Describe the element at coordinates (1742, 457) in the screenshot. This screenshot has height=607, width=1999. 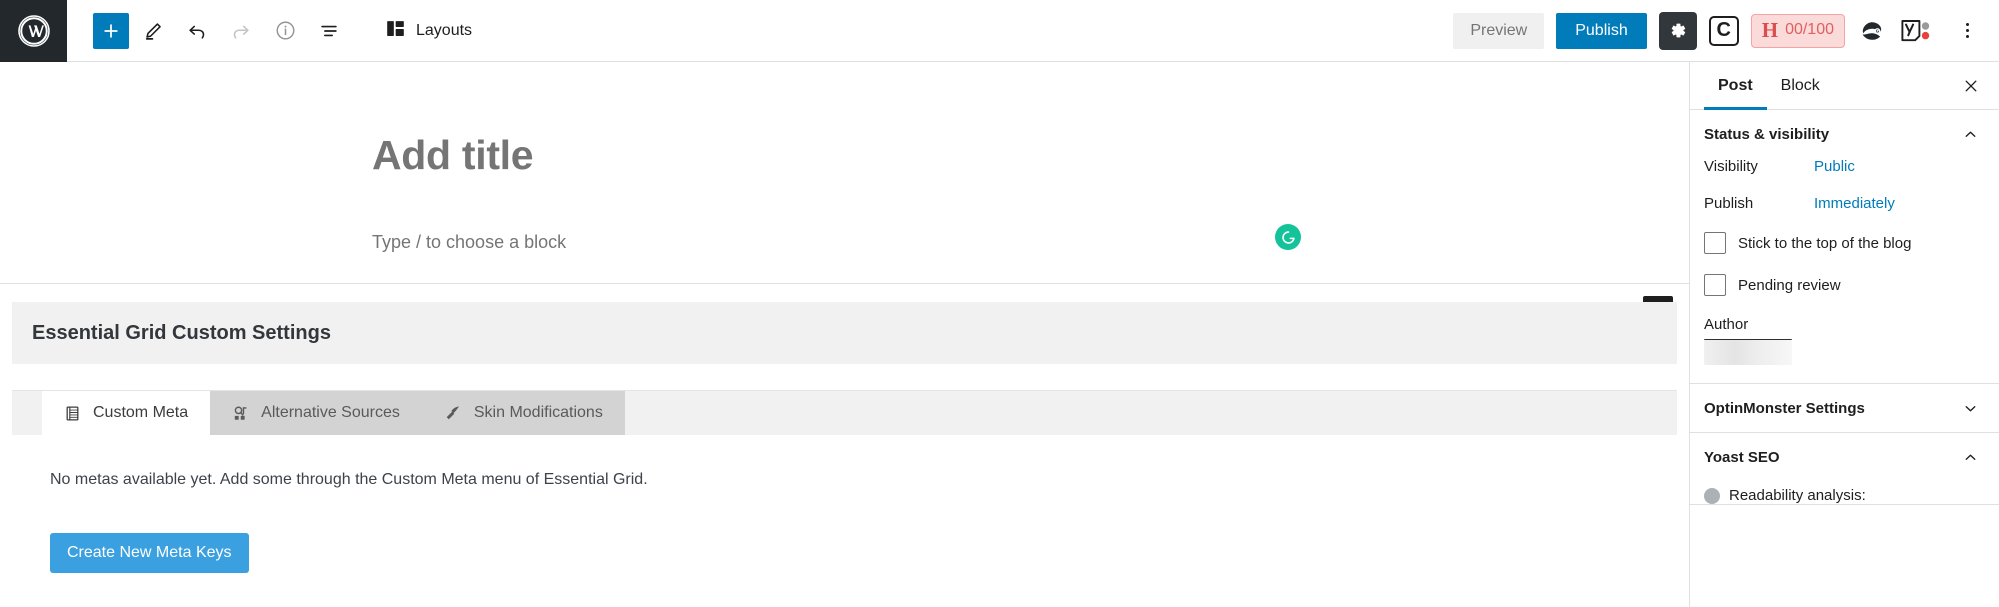
I see `panel-title: Yoast SEO` at that location.